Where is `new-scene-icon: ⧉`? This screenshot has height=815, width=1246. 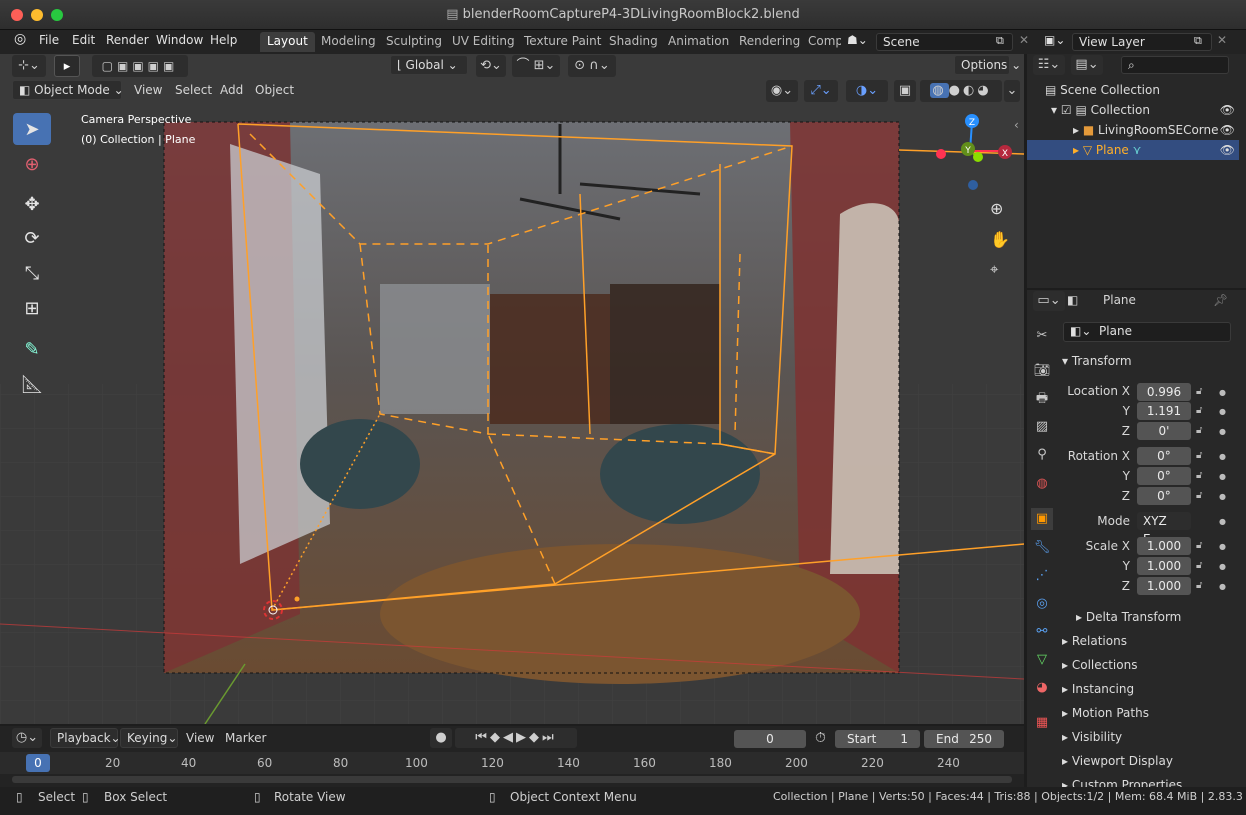 new-scene-icon: ⧉ is located at coordinates (1000, 41).